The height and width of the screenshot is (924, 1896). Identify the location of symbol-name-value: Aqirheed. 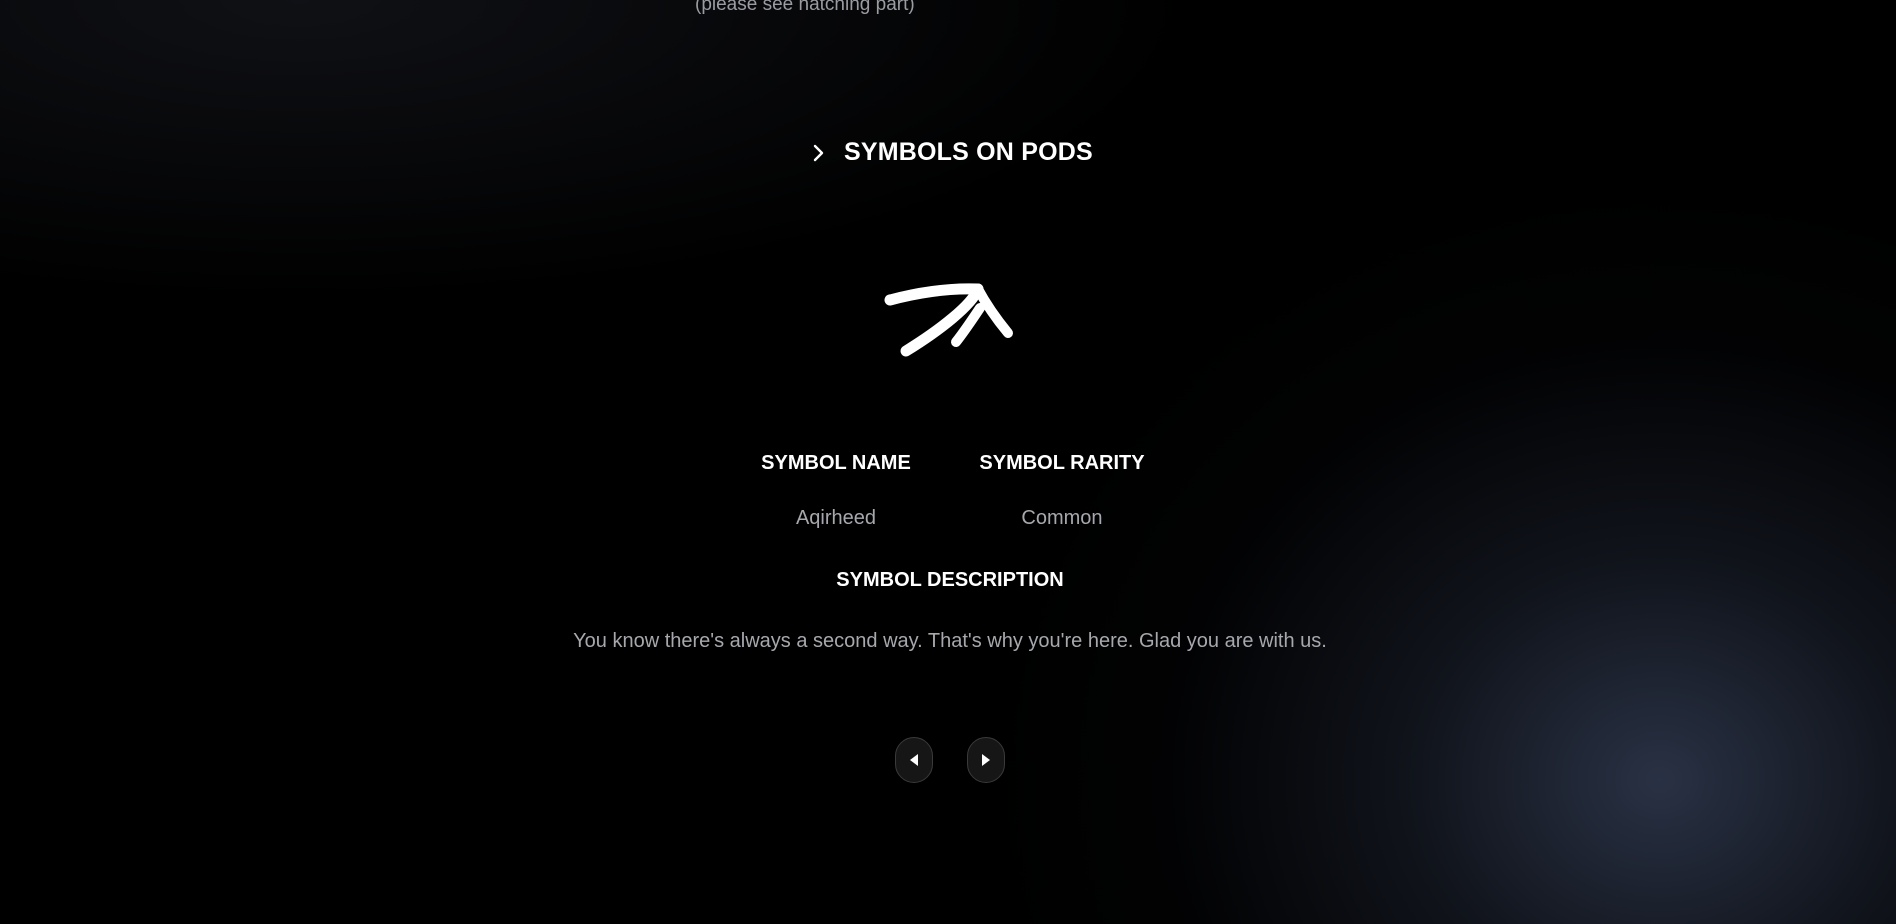
(836, 518).